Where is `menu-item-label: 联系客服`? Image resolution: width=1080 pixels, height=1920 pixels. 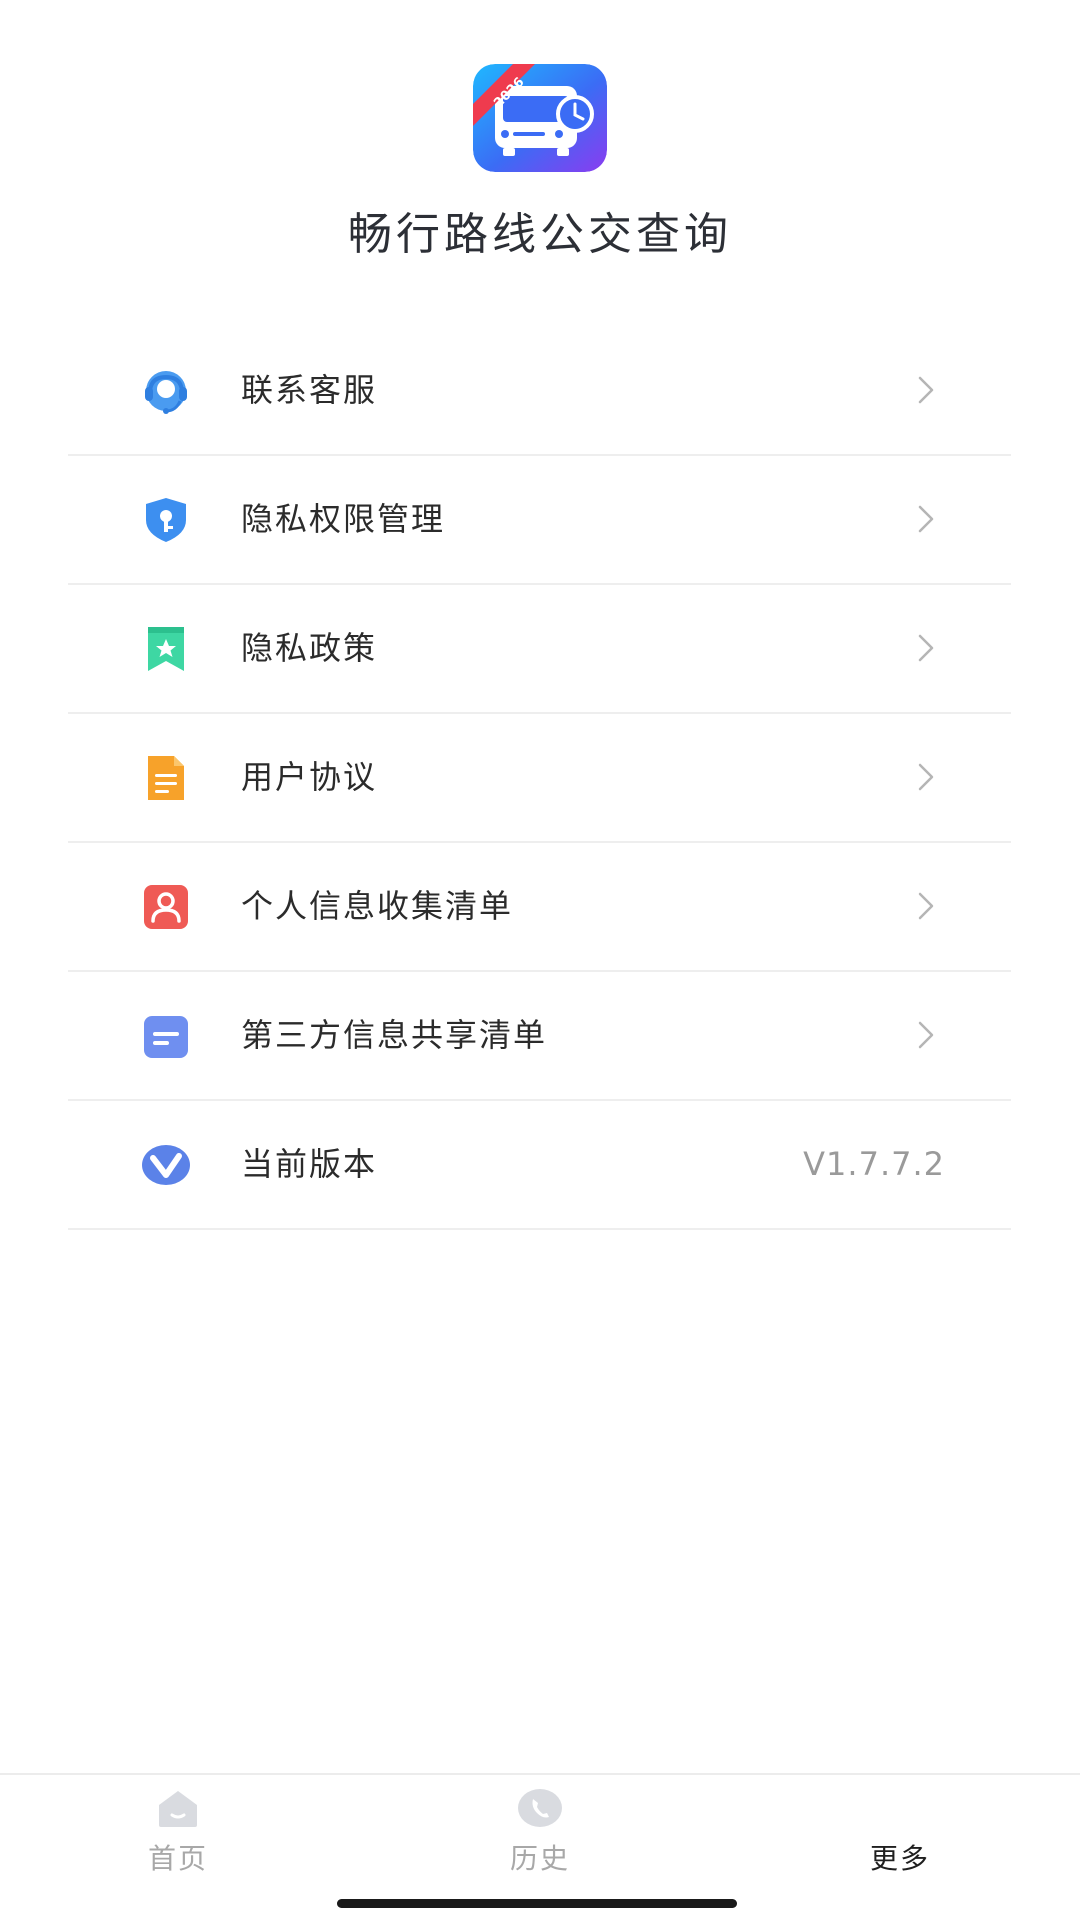
menu-item-label: 联系客服 is located at coordinates (309, 390).